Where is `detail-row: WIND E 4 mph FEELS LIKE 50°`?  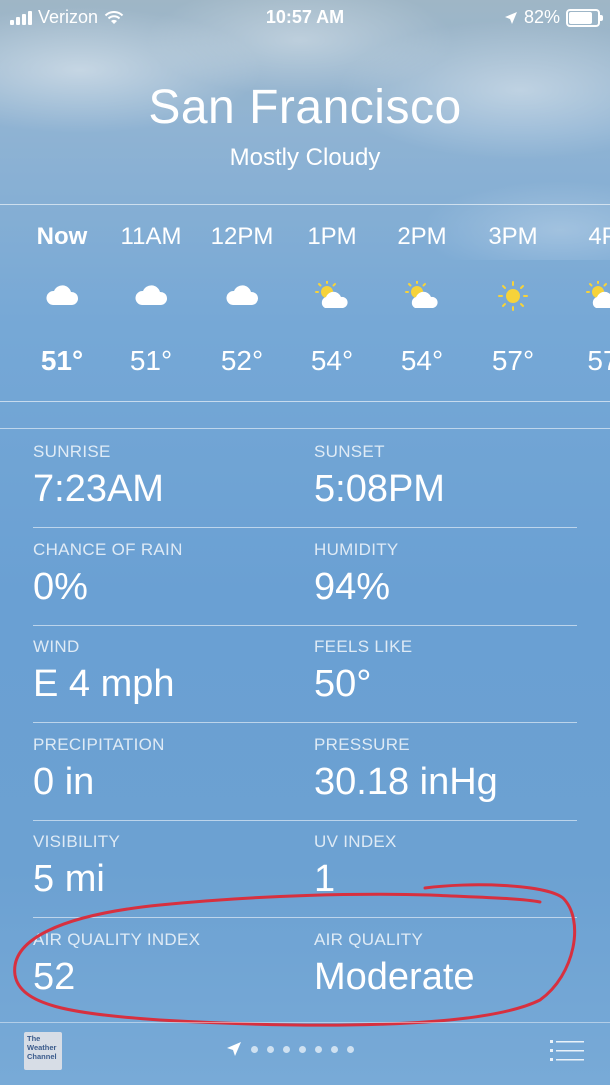
detail-row: WIND E 4 mph FEELS LIKE 50° is located at coordinates (305, 674).